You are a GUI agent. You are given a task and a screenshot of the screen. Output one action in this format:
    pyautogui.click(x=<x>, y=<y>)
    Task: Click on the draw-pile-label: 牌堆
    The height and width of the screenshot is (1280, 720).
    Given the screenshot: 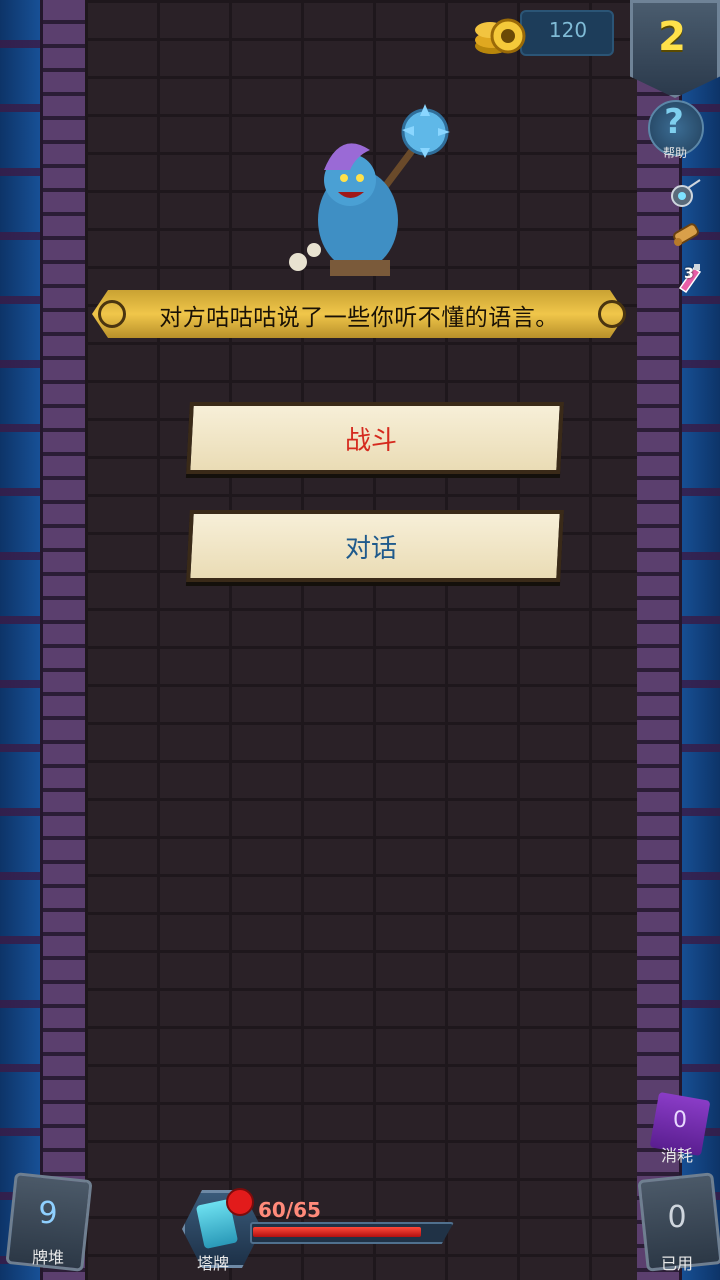 What is the action you would take?
    pyautogui.click(x=47, y=1257)
    